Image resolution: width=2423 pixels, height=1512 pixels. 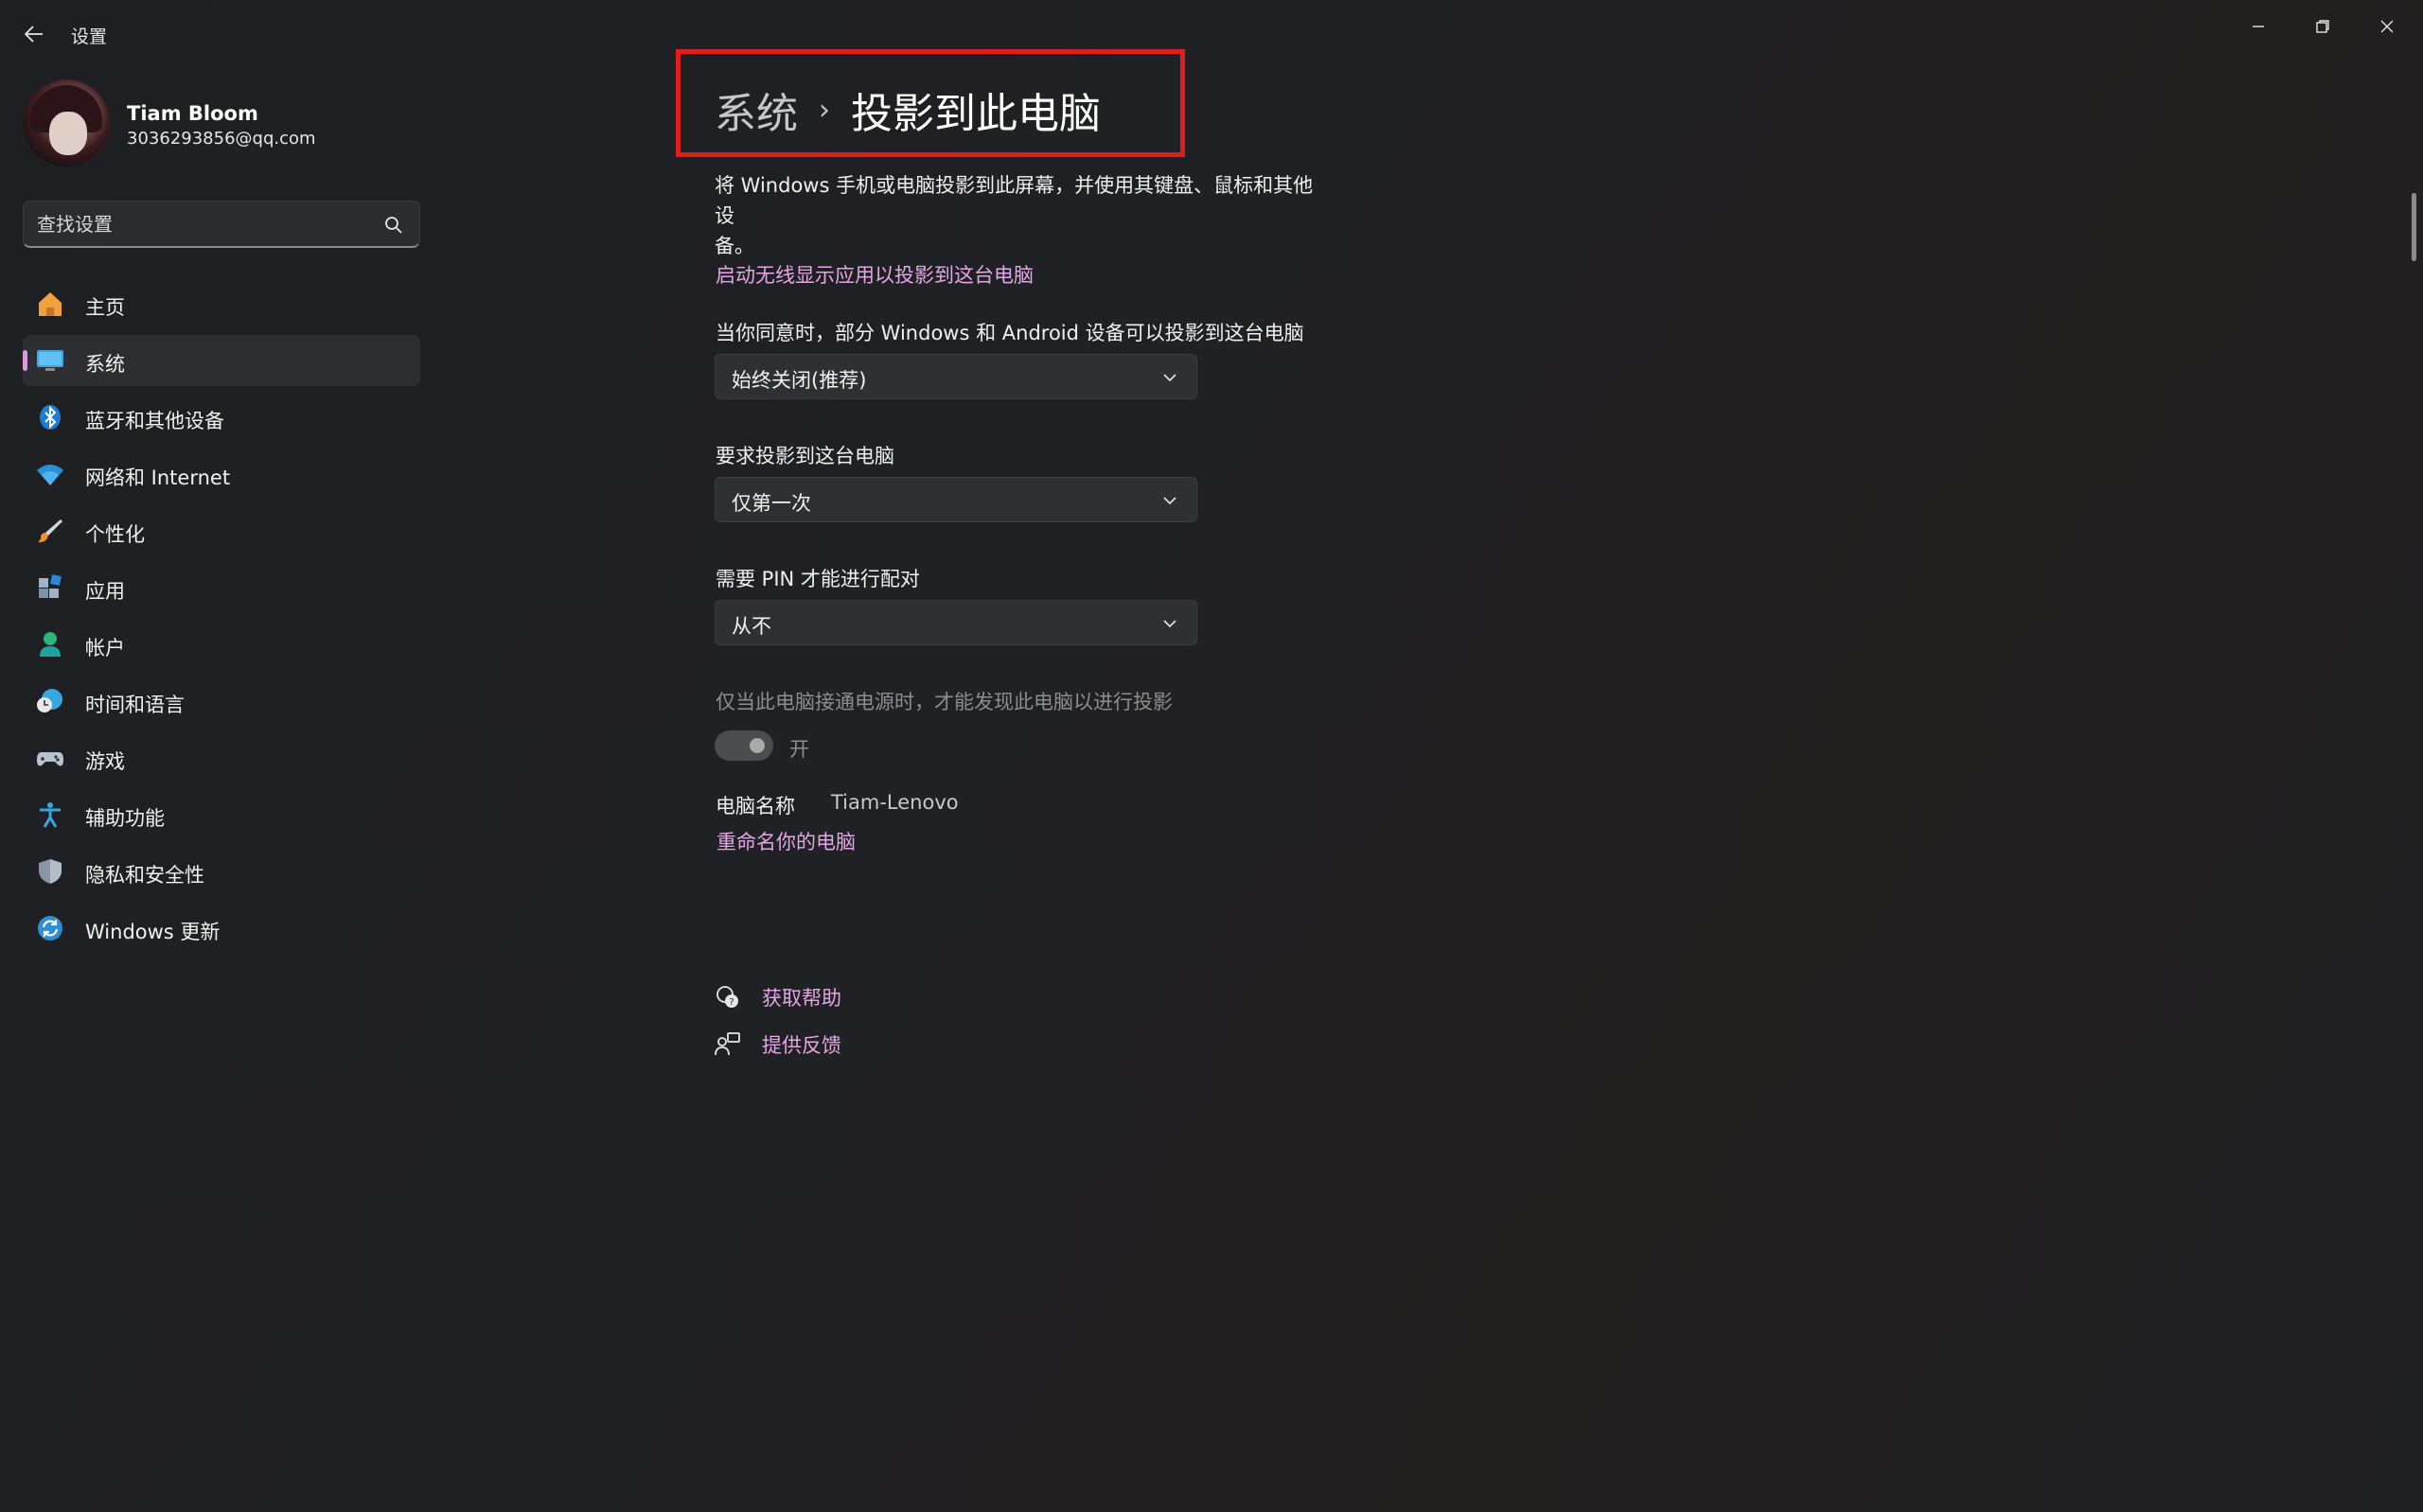 I want to click on home-icon, so click(x=50, y=304).